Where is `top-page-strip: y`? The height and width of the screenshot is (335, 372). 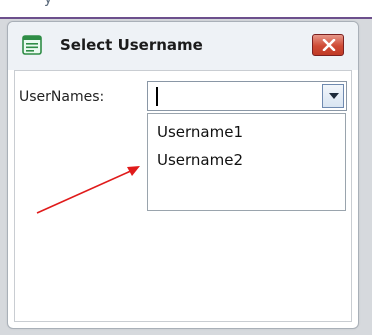
top-page-strip: y is located at coordinates (186, 9).